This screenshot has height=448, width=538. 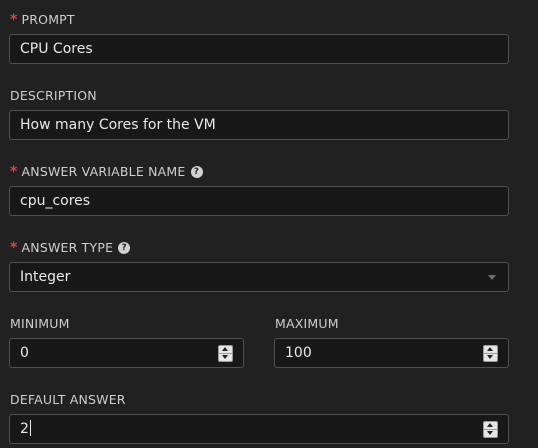 I want to click on minimum-label: MINIMUM, so click(x=40, y=323).